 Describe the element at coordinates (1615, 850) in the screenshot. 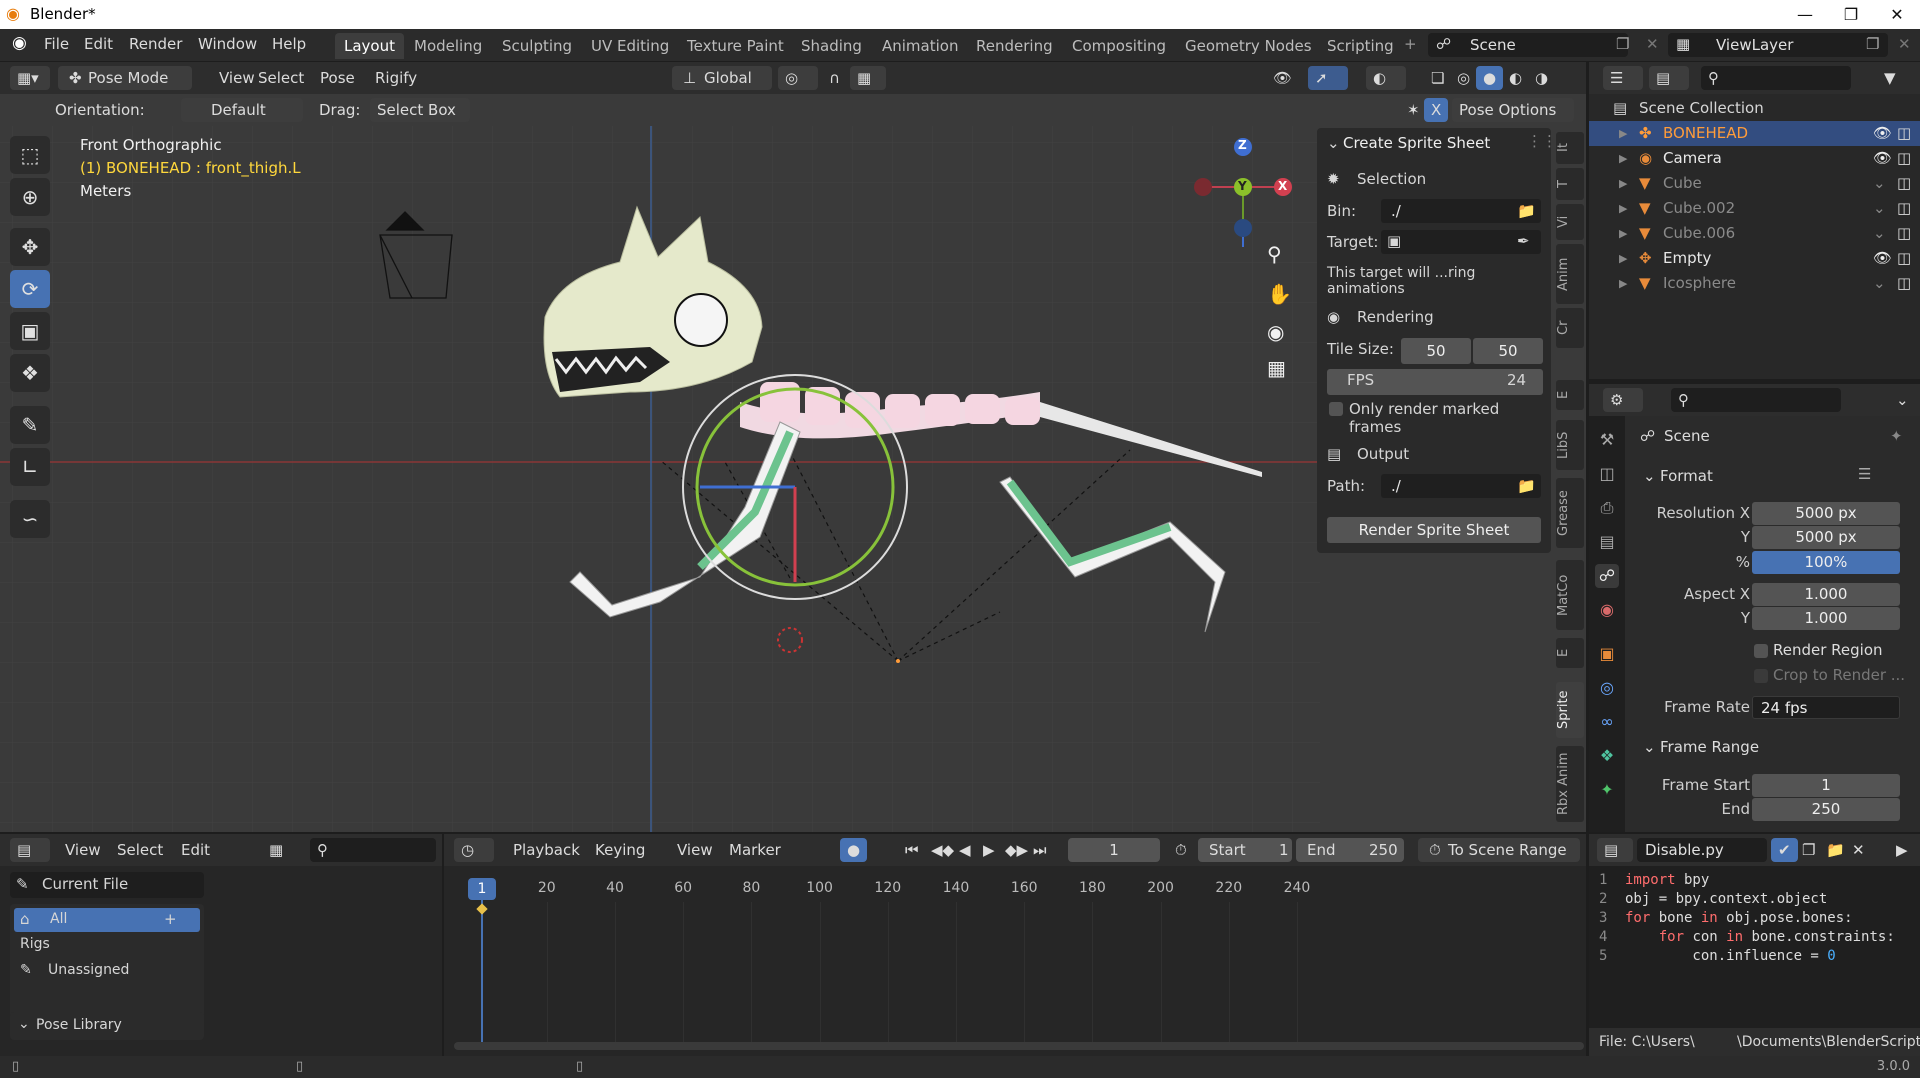

I see `text-editor-type-icon: ▤` at that location.